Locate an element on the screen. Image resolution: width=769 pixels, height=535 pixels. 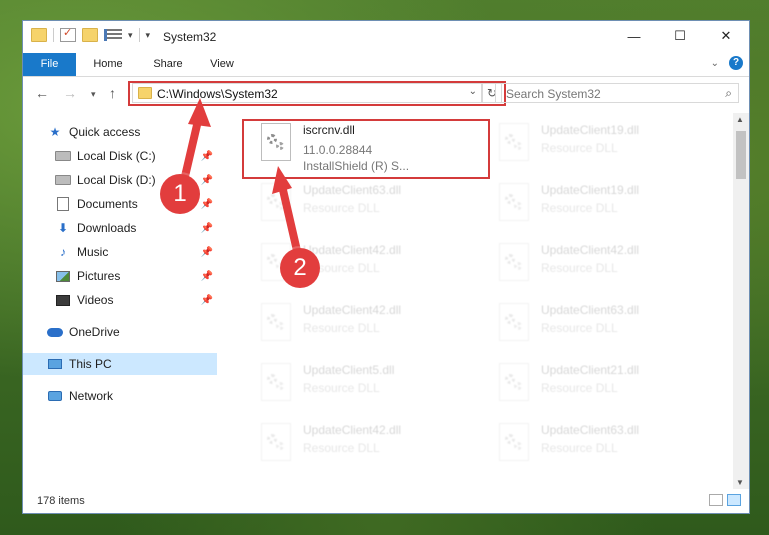
sidebar-item-label: Downloads is located at coordinates (107, 228).